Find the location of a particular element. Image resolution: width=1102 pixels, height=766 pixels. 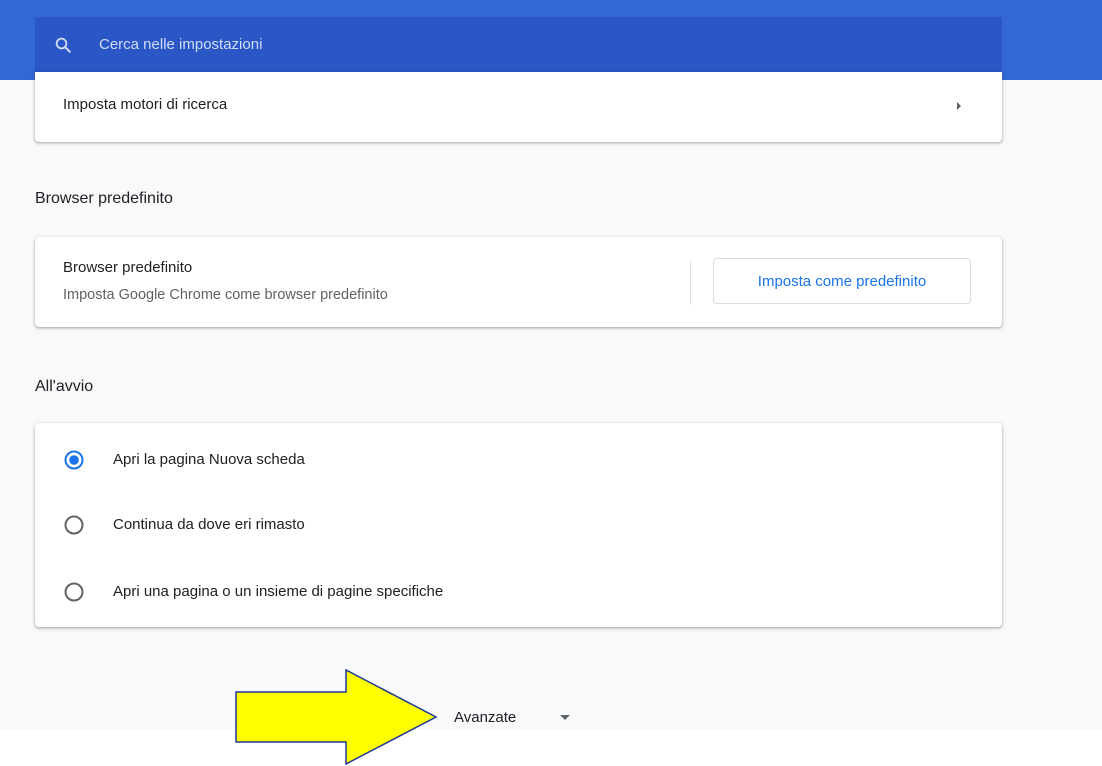

startup-section-title: All'avvio is located at coordinates (64, 386).